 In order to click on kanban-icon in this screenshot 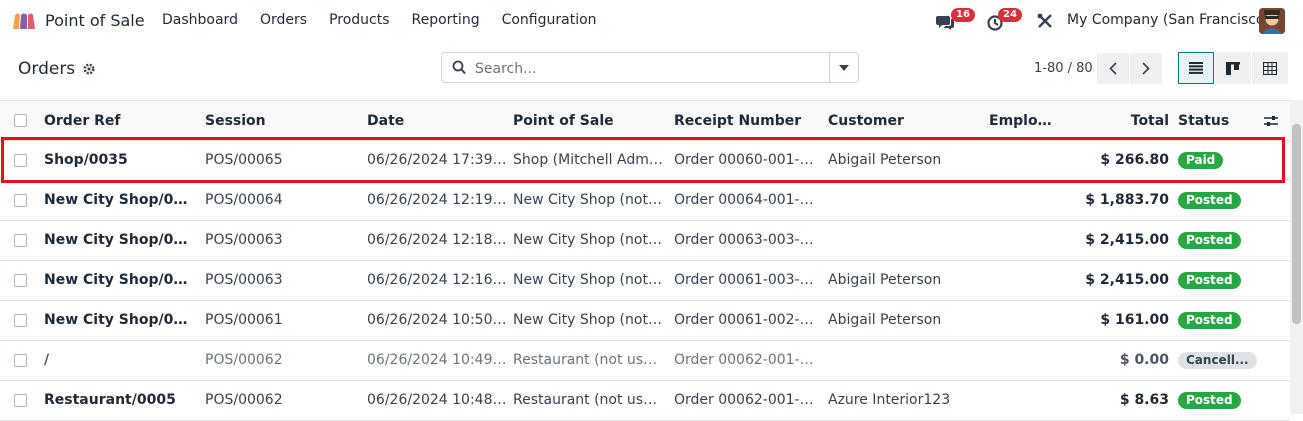, I will do `click(1233, 68)`.